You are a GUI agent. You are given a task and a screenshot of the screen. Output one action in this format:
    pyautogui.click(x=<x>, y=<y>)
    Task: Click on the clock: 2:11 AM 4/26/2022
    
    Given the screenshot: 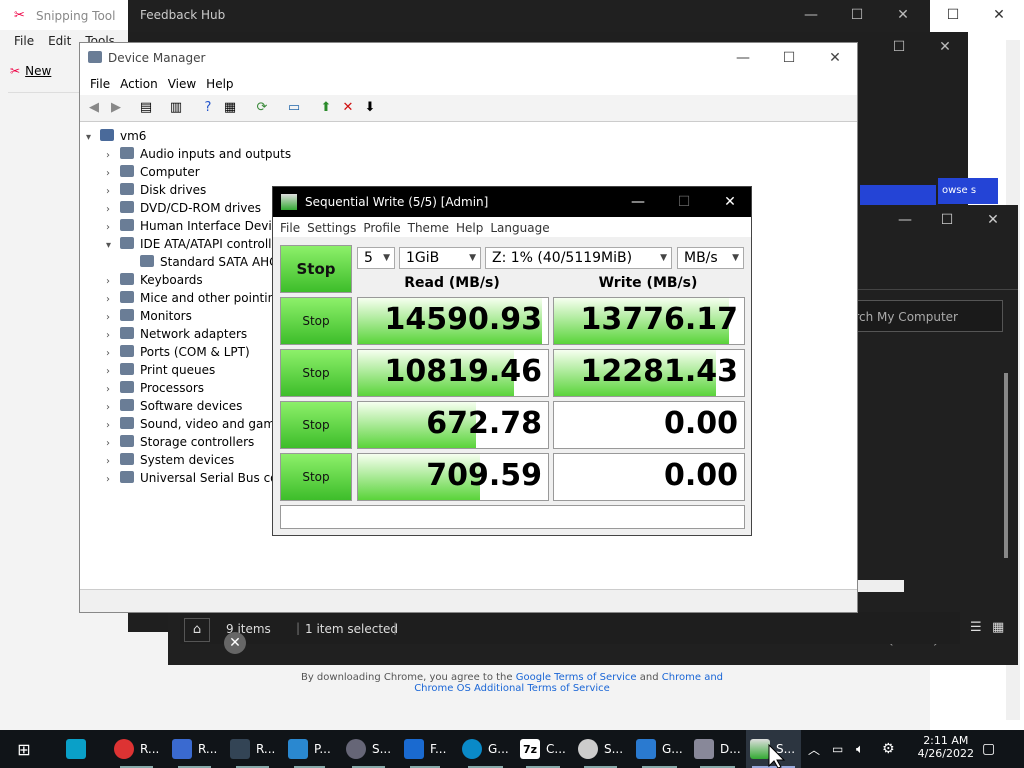 What is the action you would take?
    pyautogui.click(x=946, y=747)
    